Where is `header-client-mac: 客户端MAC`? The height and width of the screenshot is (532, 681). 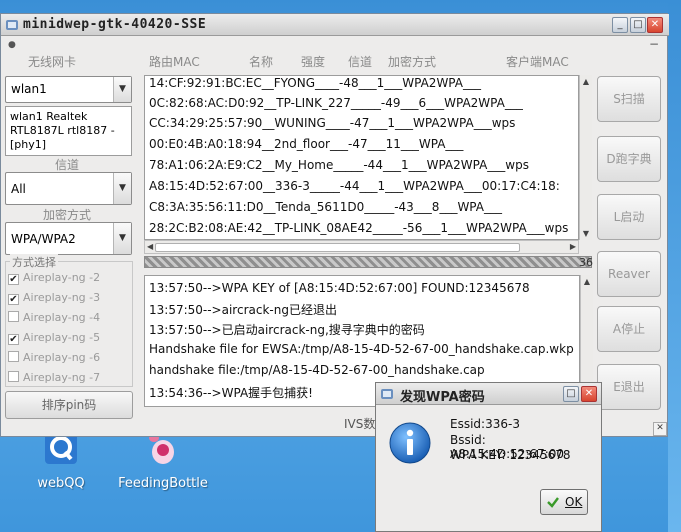
header-client-mac: 客户端MAC is located at coordinates (537, 61).